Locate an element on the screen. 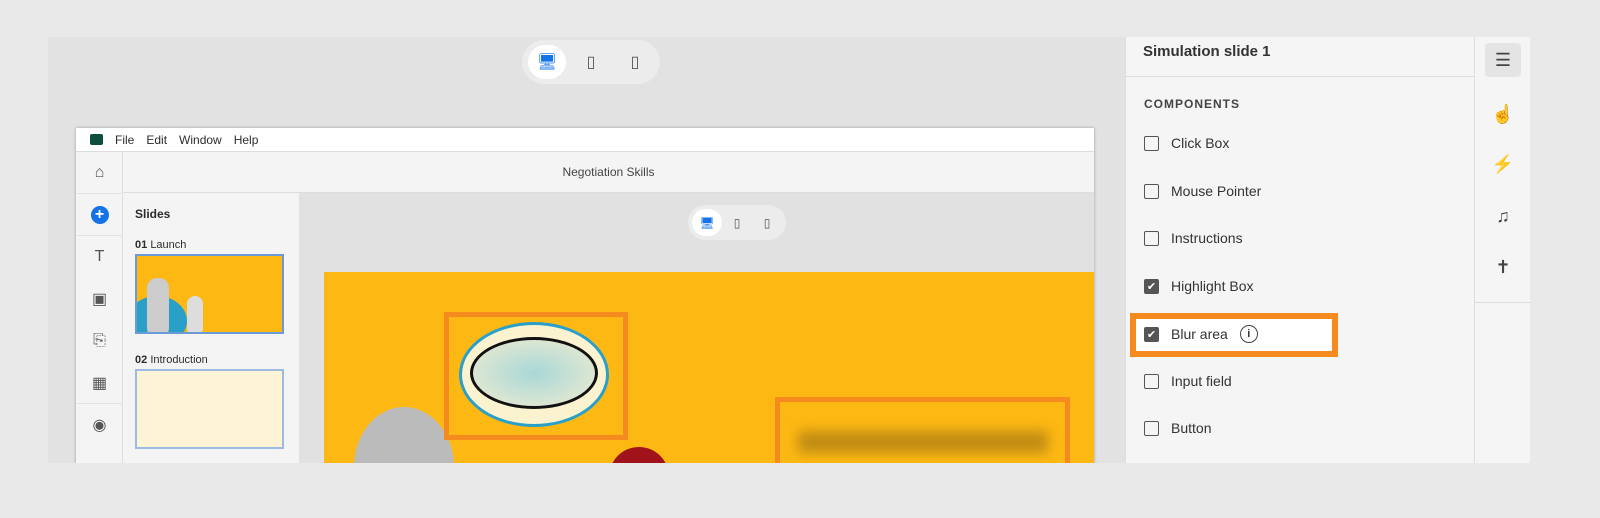 The width and height of the screenshot is (1600, 518). audio-icon: ♫ is located at coordinates (1503, 216).